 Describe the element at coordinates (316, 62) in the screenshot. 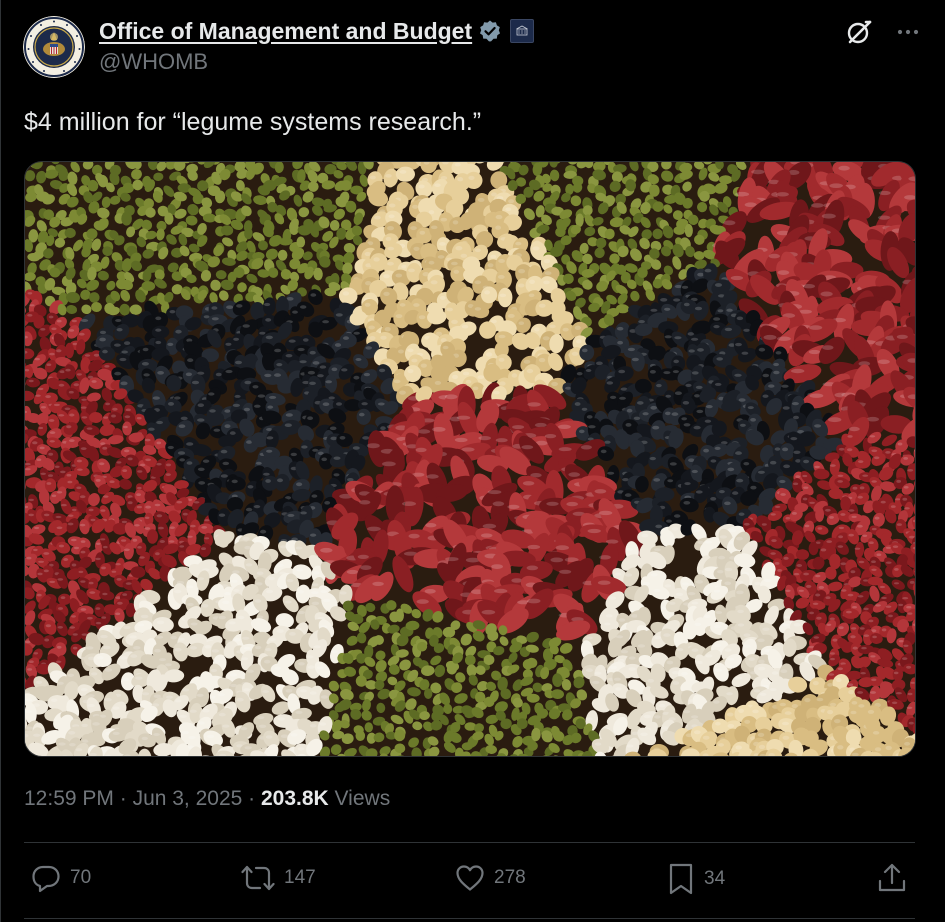

I see `account-handle: @WHOMB` at that location.